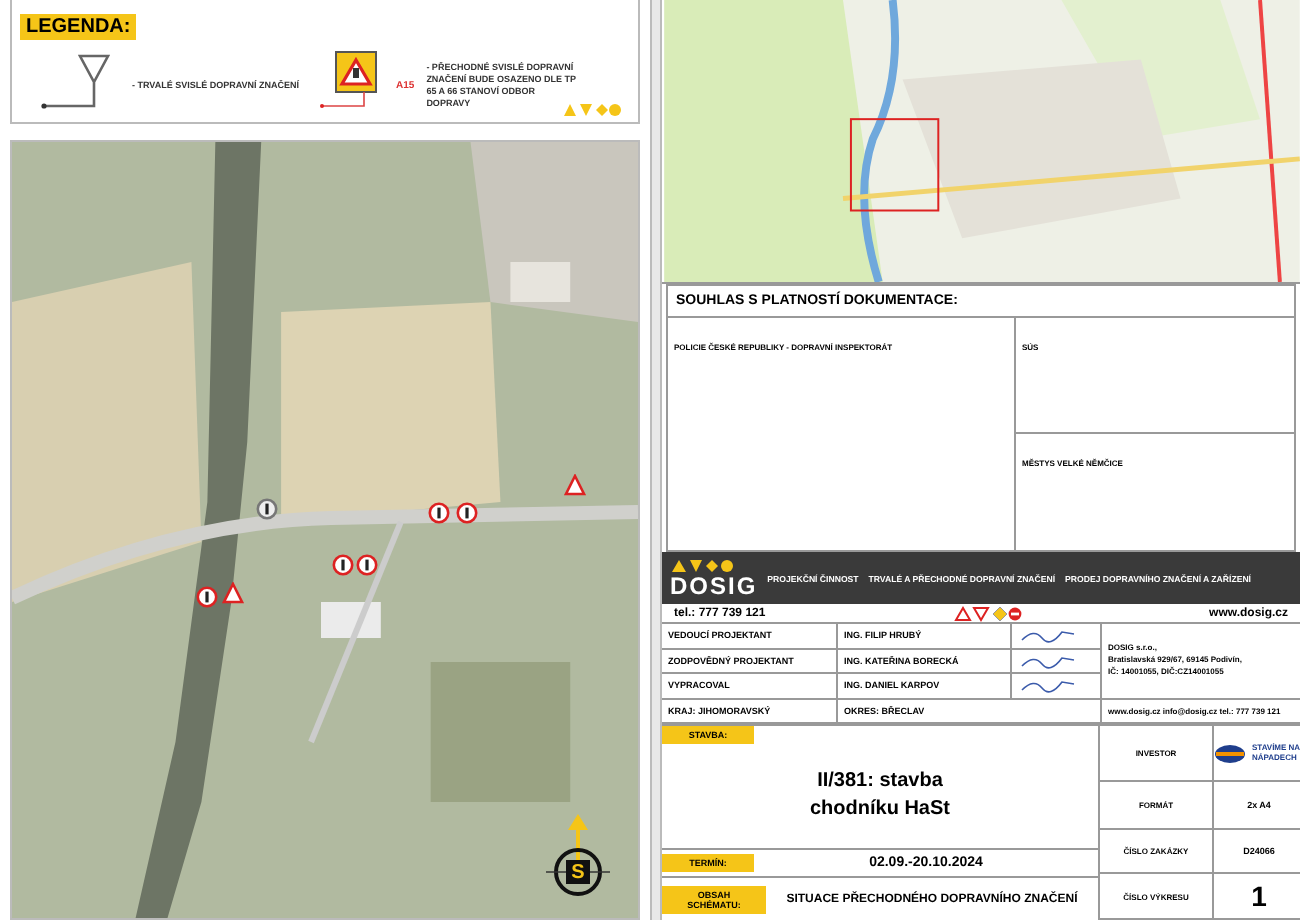 The image size is (1300, 920). I want to click on project-title: chodníku HaSt, so click(879, 810).